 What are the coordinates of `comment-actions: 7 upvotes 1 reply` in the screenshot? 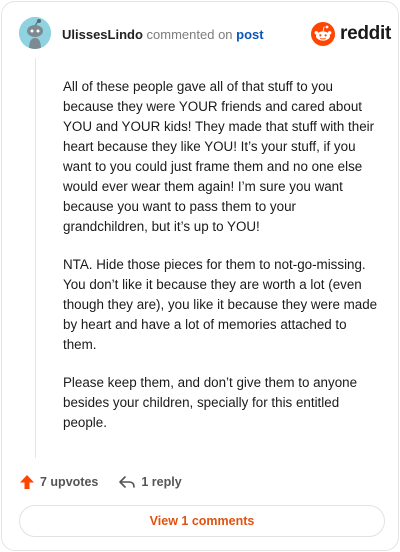 It's located at (100, 482).